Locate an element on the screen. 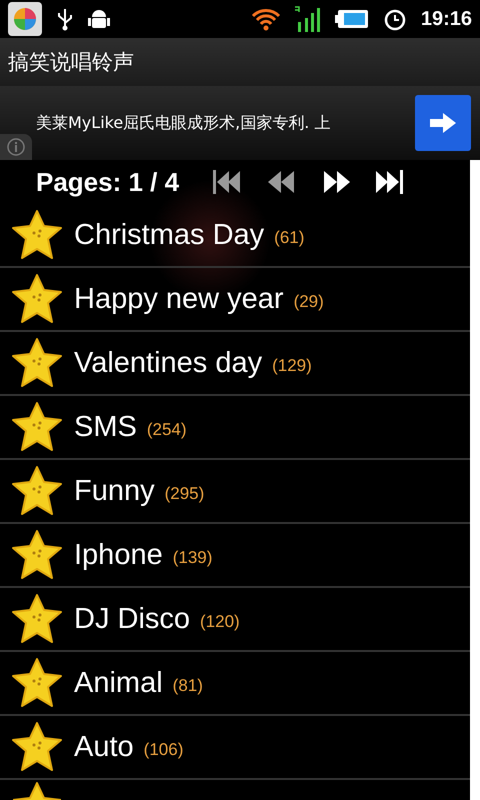 This screenshot has height=800, width=480. category-row: DJ Disco (120) is located at coordinates (235, 620).